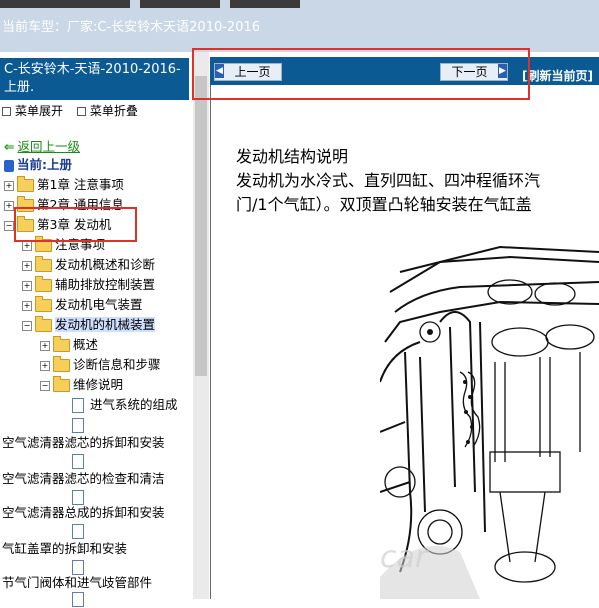 This screenshot has width=599, height=608. I want to click on tree-item-filter-removal: 空气滤清器滤芯的拆卸和安装, so click(83, 443).